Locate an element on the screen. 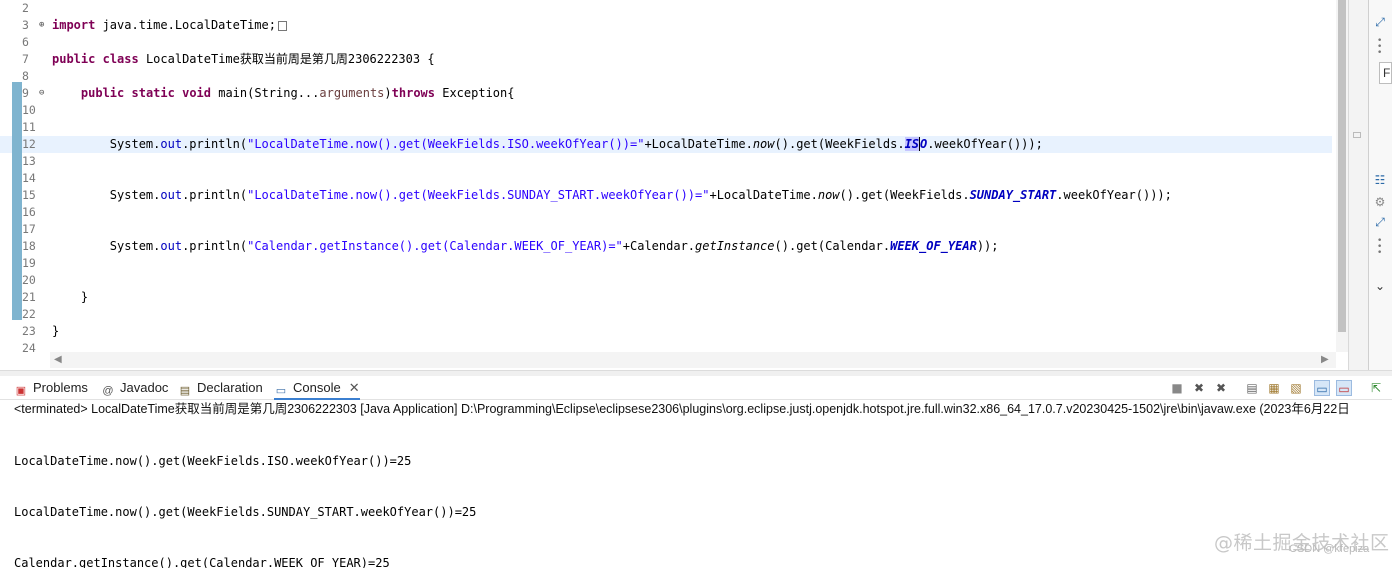 The image size is (1392, 568). code-line: 16 is located at coordinates (666, 212).